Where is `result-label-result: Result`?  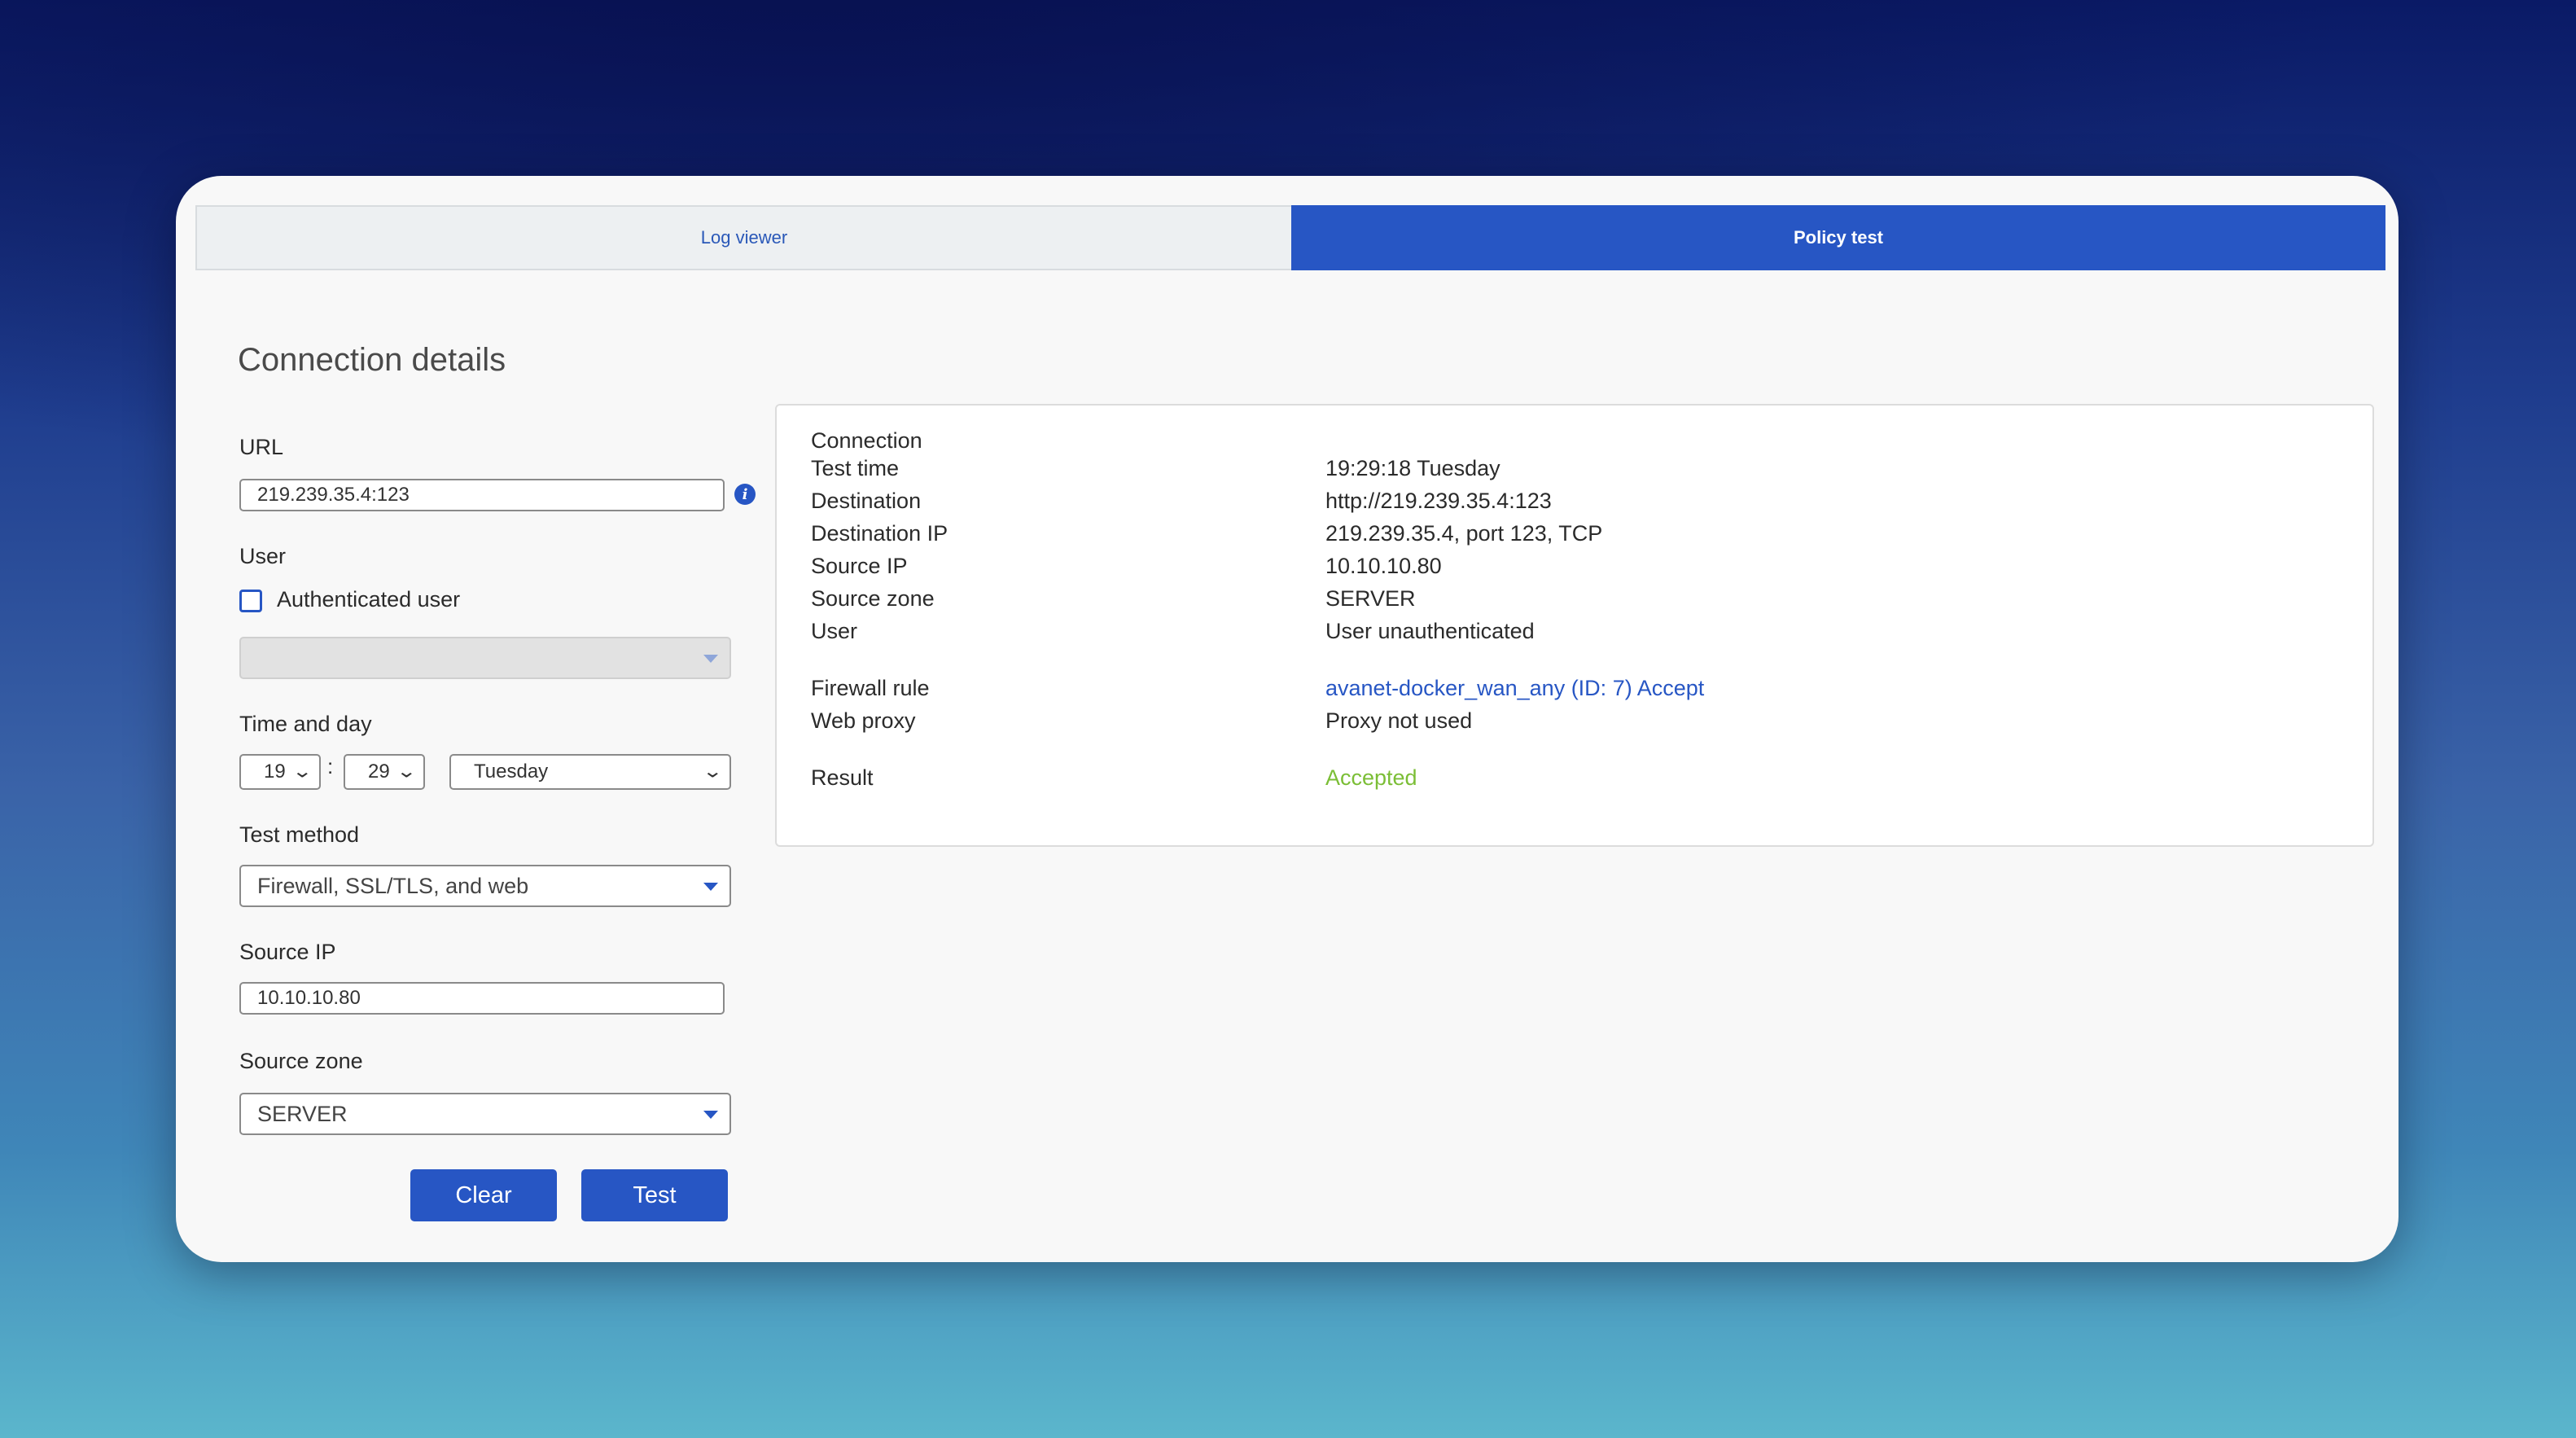
result-label-result: Result is located at coordinates (842, 778).